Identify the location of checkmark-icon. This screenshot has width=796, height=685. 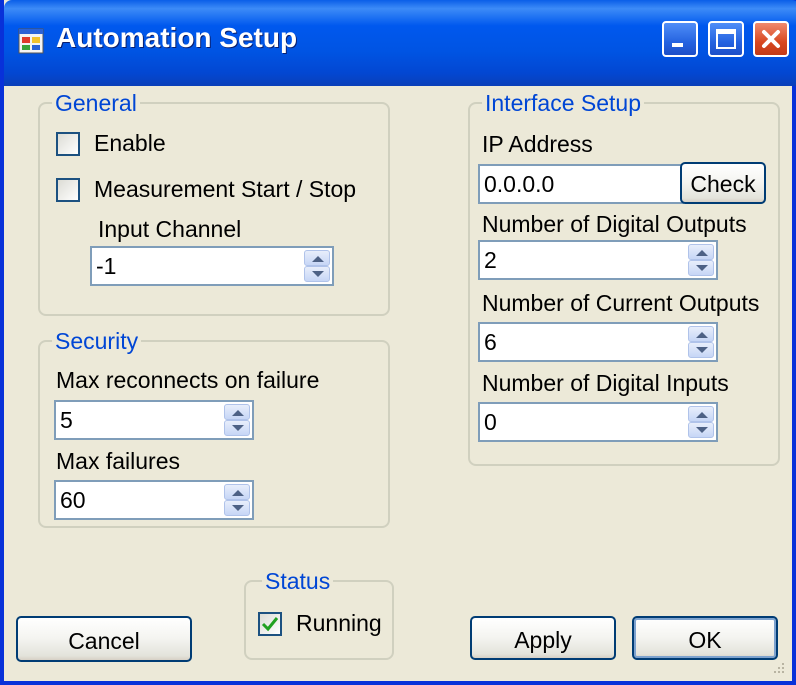
(270, 624).